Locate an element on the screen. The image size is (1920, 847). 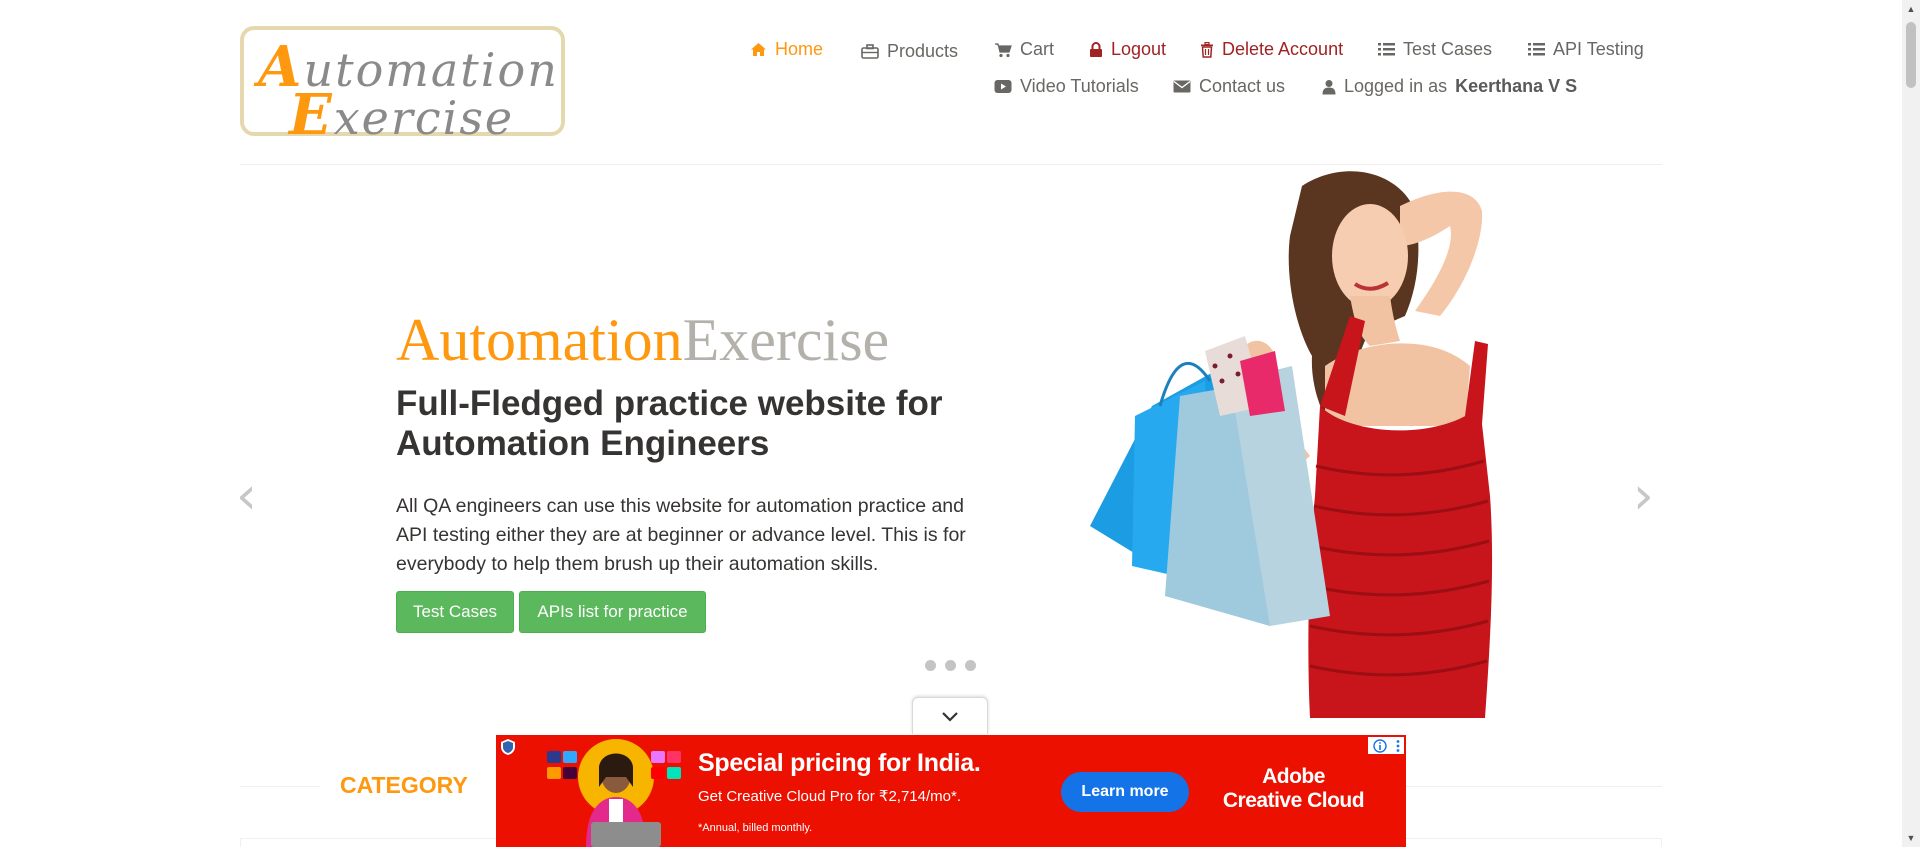
nav-api-testing-label: API Testing is located at coordinates (1598, 49).